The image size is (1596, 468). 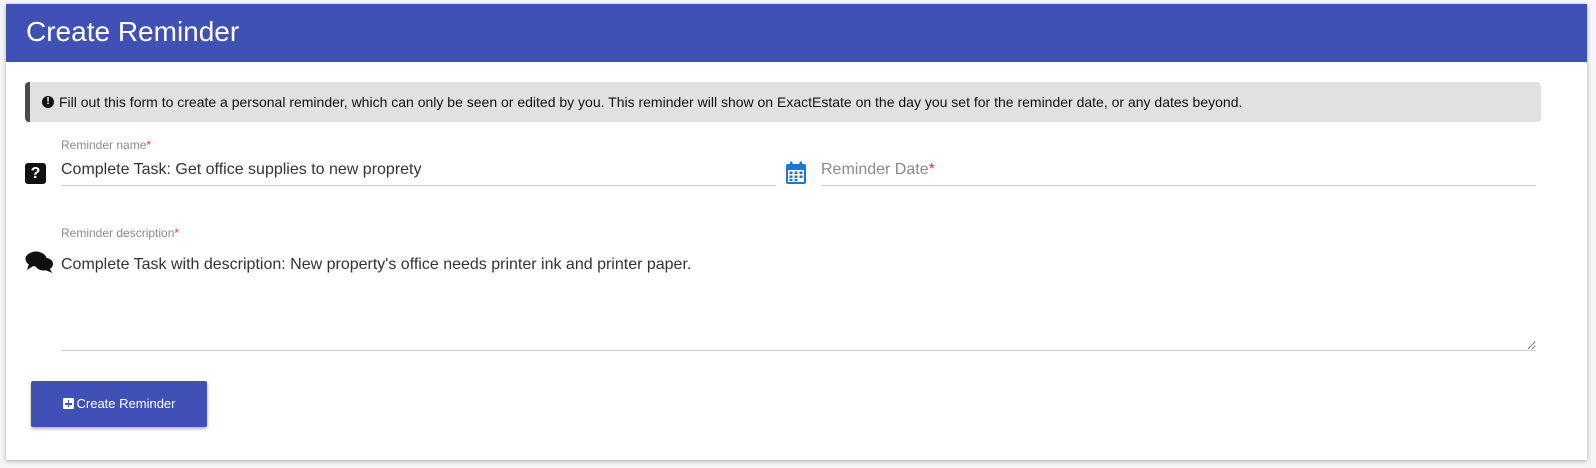 I want to click on create-reminder-button: Create Reminder, so click(x=119, y=404).